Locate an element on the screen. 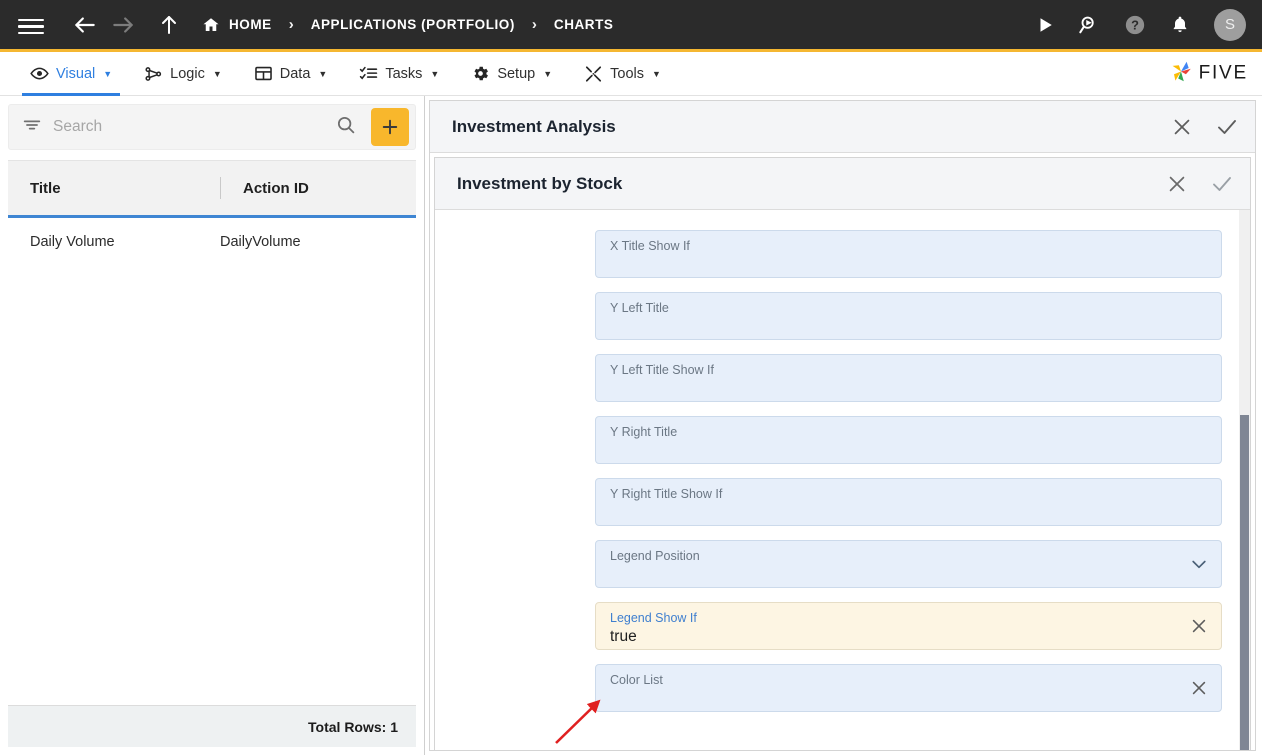 The image size is (1262, 755). field-label-y-right-title-show-if: Y Right Title Show If is located at coordinates (666, 494).